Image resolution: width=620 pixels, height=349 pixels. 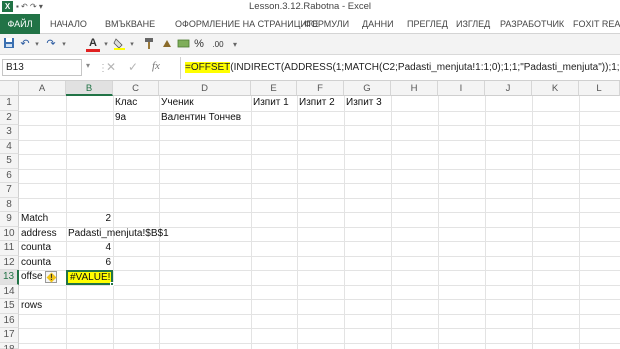 I want to click on cell-b9: 2, so click(x=89, y=219).